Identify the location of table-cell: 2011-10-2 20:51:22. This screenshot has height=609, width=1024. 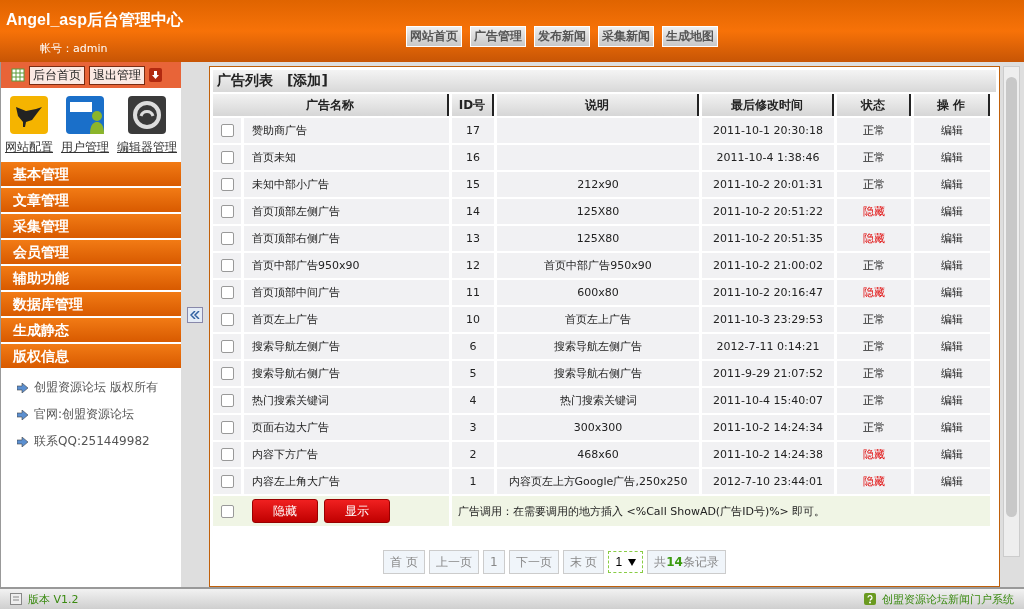
(768, 211).